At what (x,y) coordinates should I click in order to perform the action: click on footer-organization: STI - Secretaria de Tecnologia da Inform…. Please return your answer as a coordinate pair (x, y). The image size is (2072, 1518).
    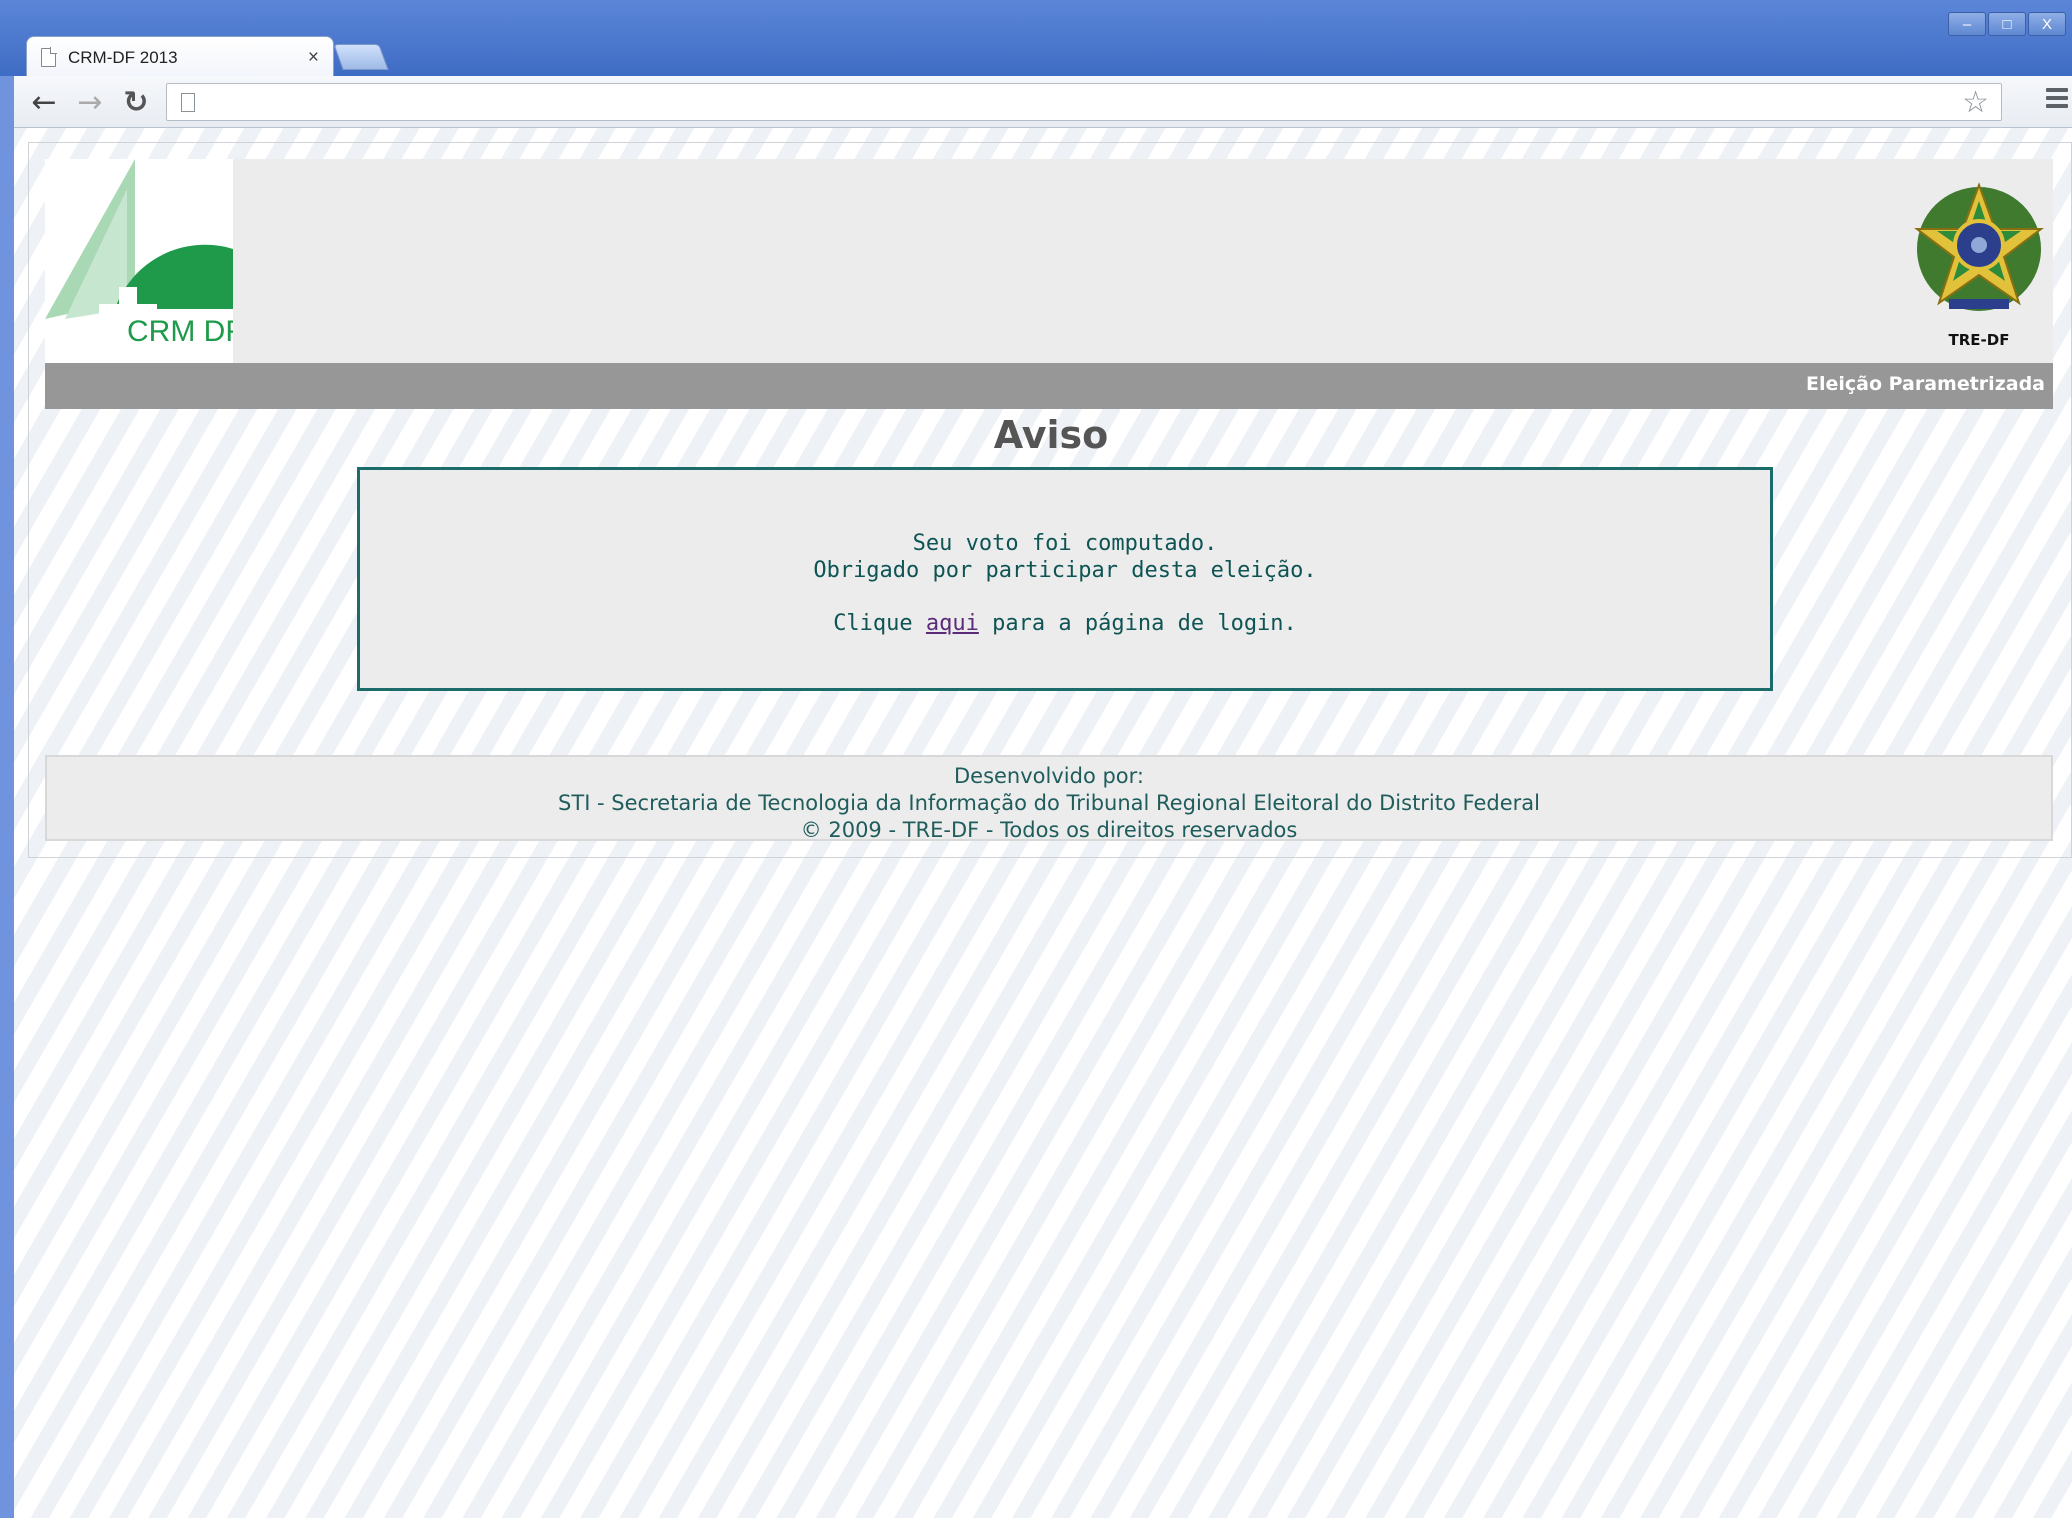
    Looking at the image, I should click on (1049, 803).